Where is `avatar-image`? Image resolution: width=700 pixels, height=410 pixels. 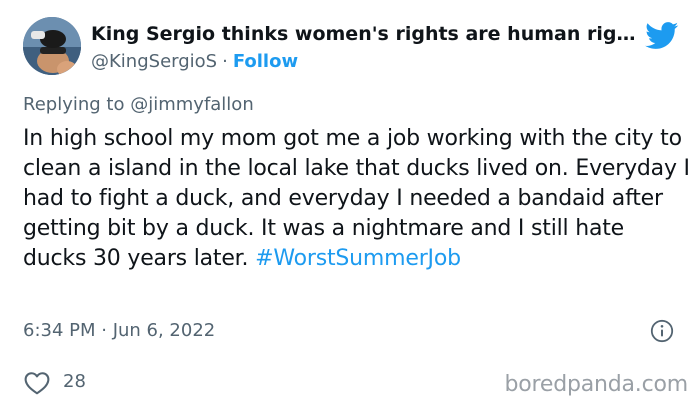 avatar-image is located at coordinates (52, 46).